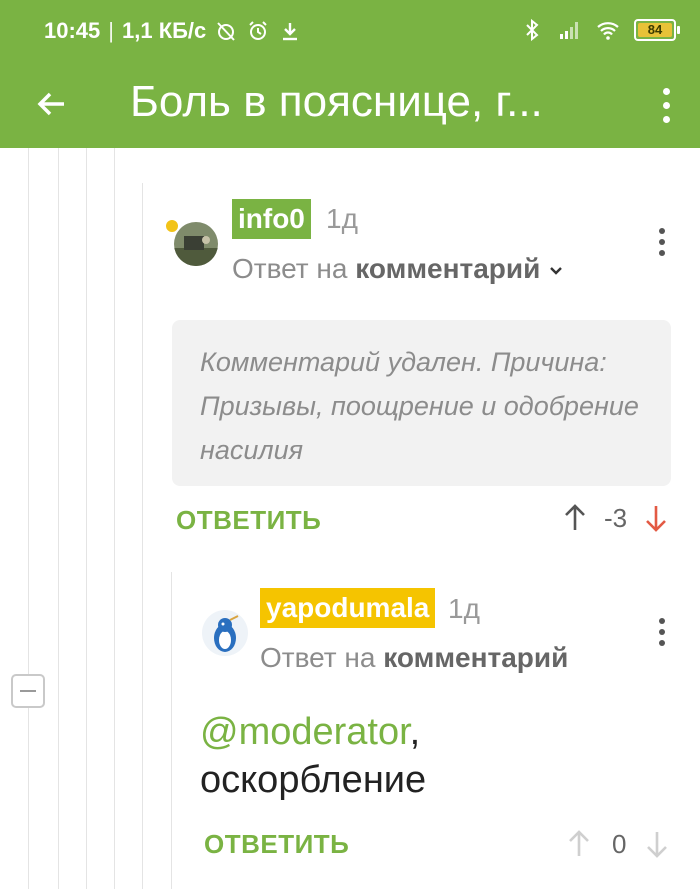 The height and width of the screenshot is (889, 700). Describe the element at coordinates (164, 30) in the screenshot. I see `status-net-speed: 1,1 КБ/с` at that location.